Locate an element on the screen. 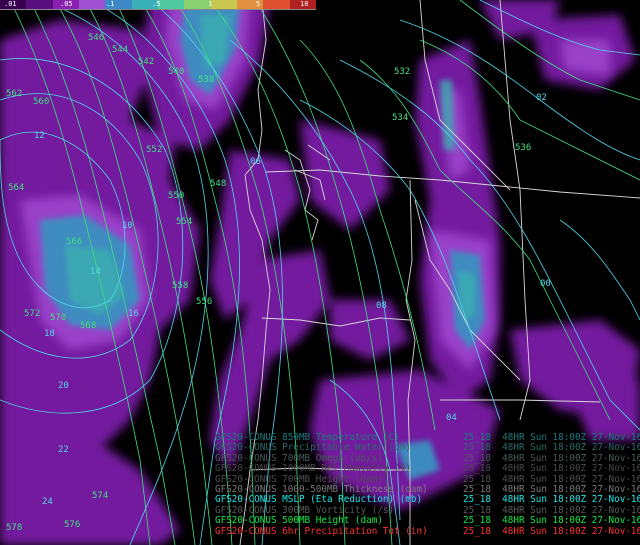 Image resolution: width=640 pixels, height=545 pixels. pressure-label: 00 is located at coordinates (545, 284).